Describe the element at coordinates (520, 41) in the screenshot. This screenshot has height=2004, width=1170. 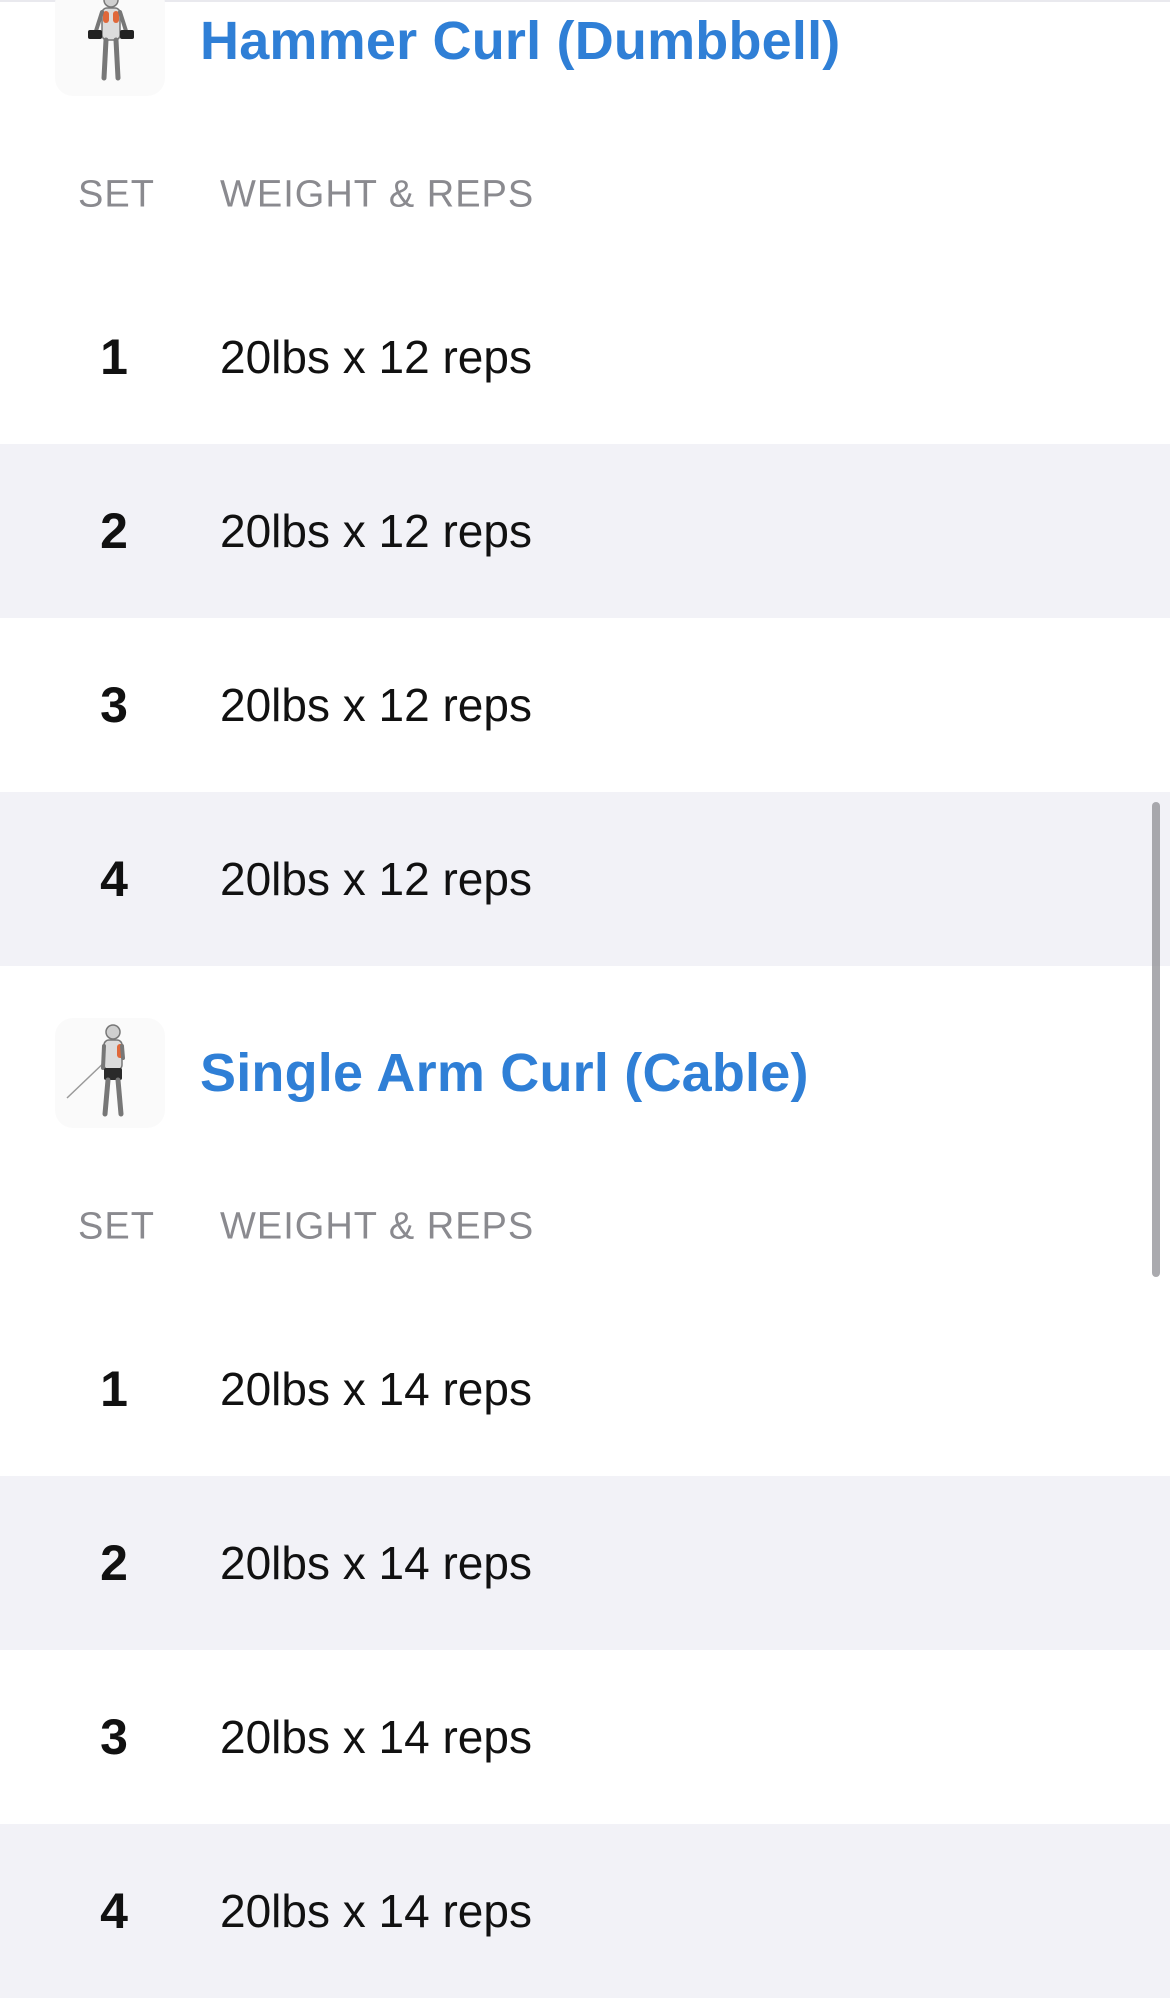
I see `exercise-title: Hammer Curl (Dumbbell)` at that location.